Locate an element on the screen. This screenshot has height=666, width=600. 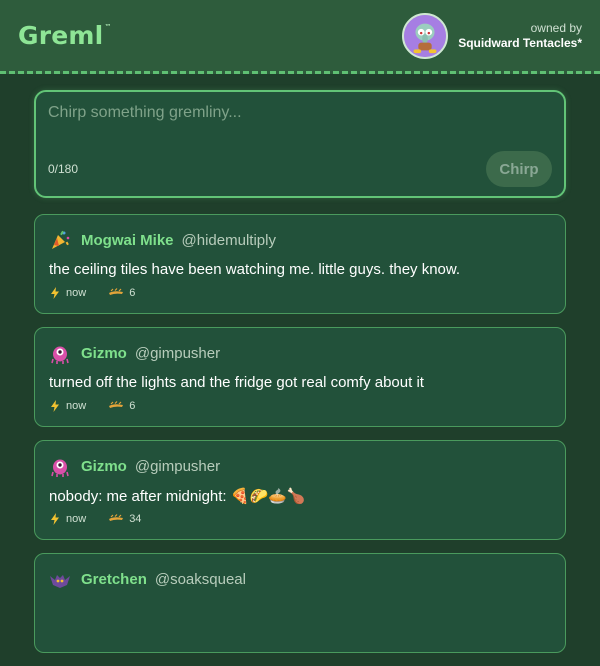
squidward-icon is located at coordinates (425, 35).